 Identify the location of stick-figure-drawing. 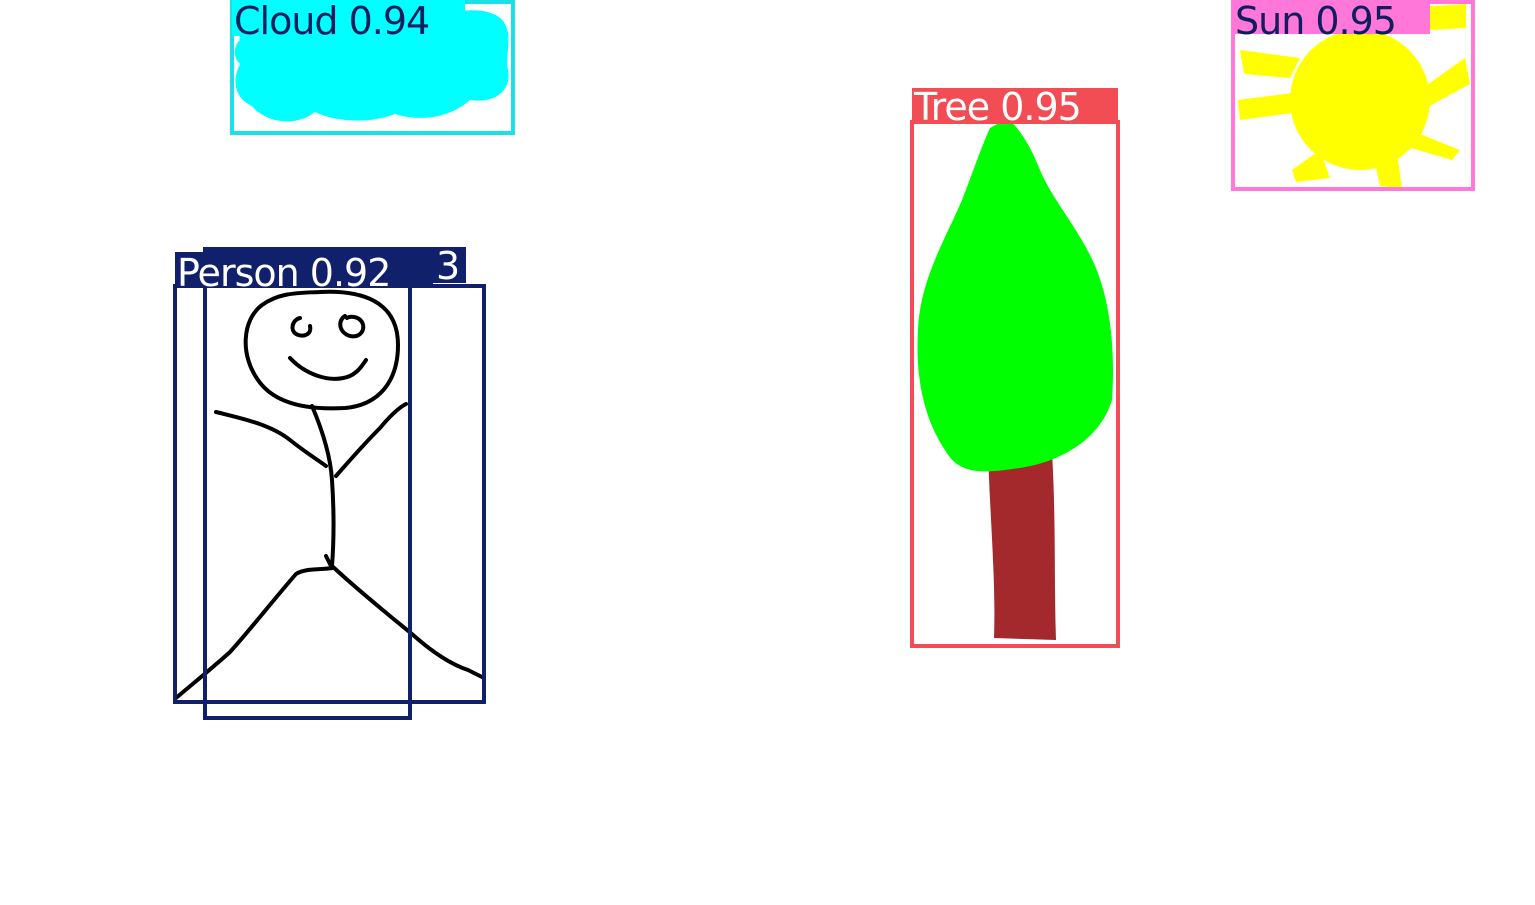
(330, 494).